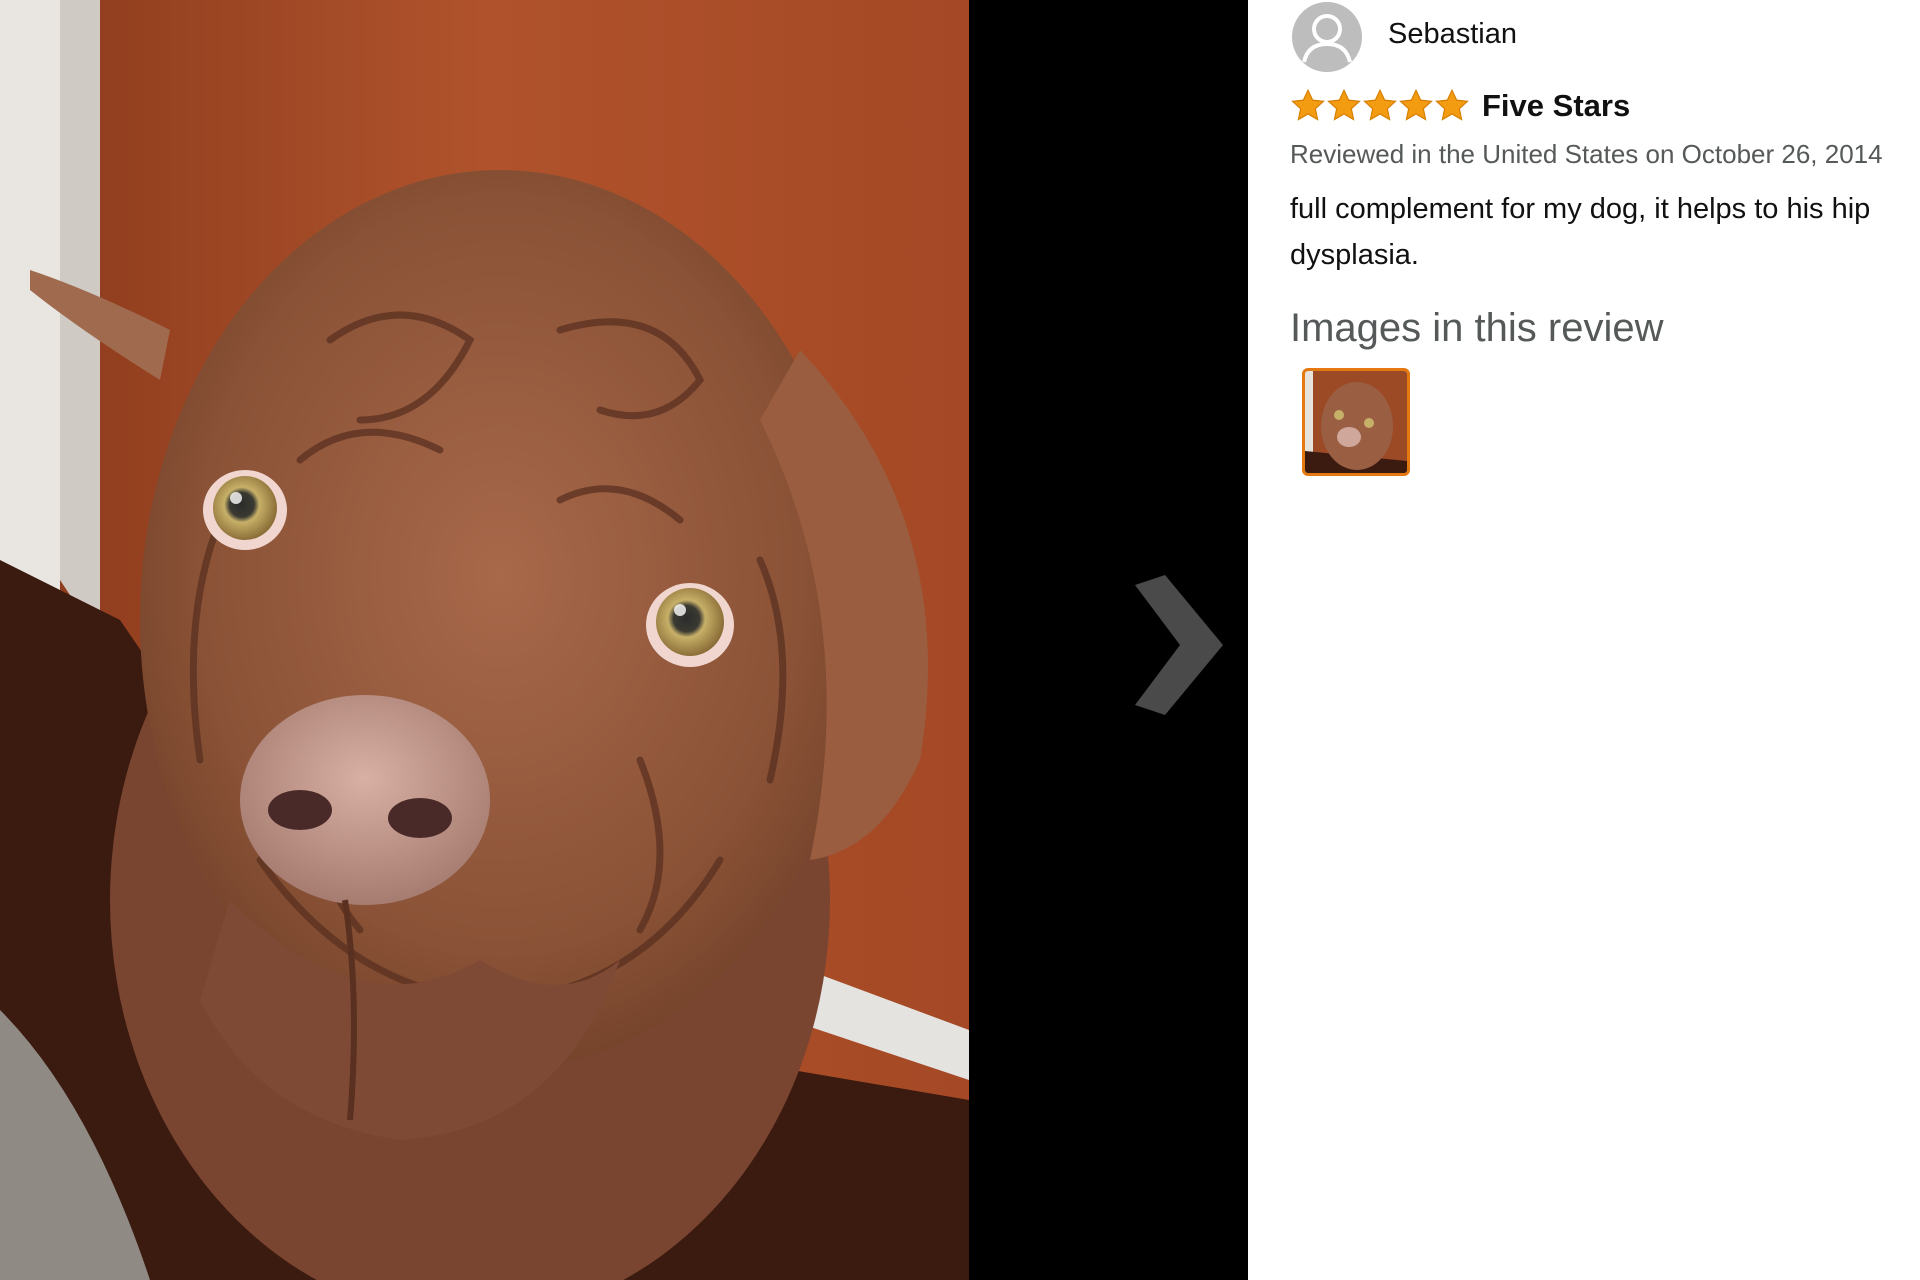  I want to click on star-rating, so click(1380, 106).